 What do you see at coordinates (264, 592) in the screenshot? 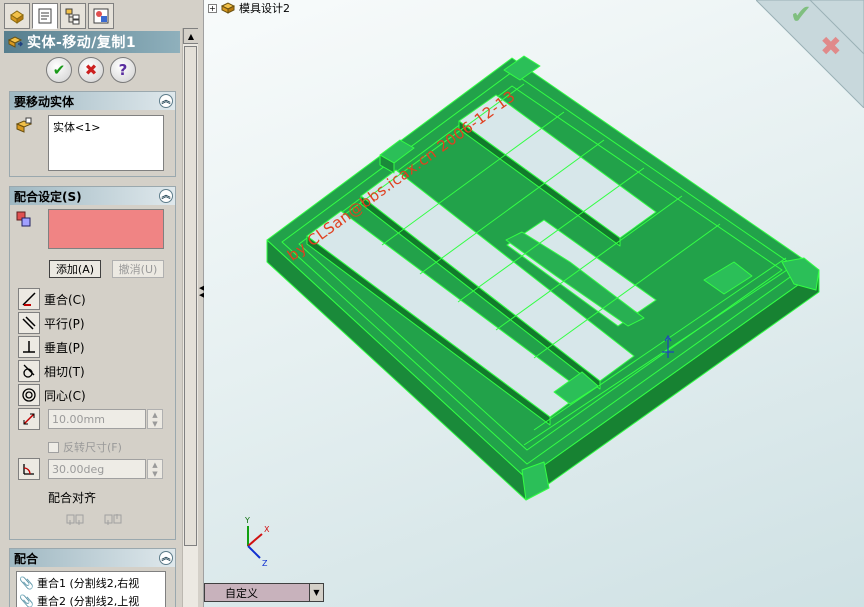
I see `view-orientation-select: 自定义 ▼` at bounding box center [264, 592].